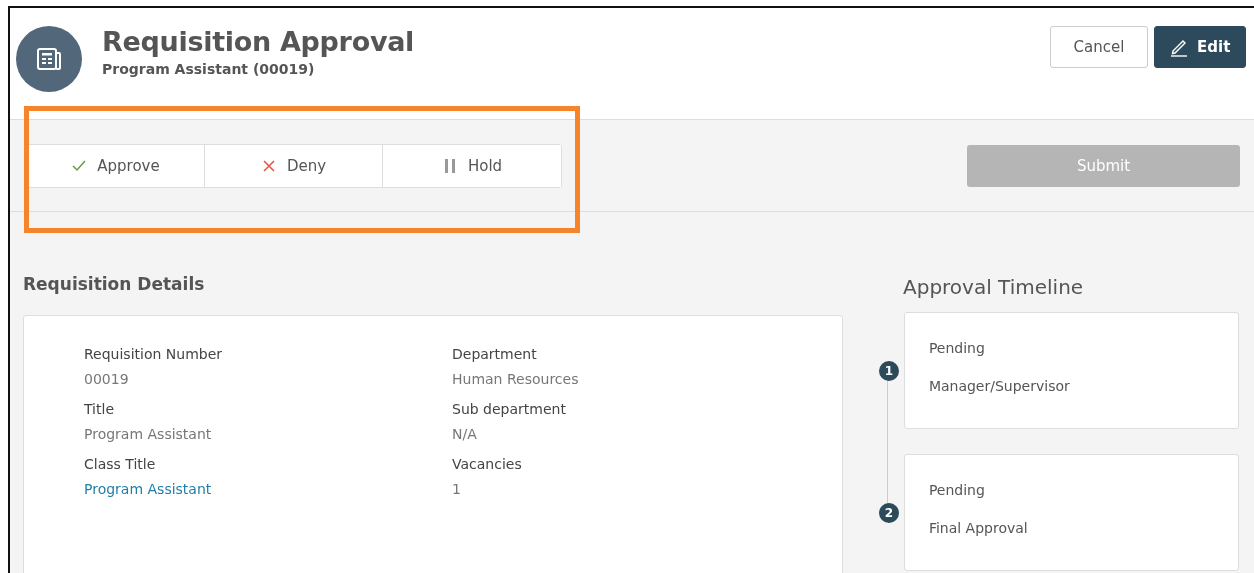 The height and width of the screenshot is (573, 1254). Describe the element at coordinates (114, 284) in the screenshot. I see `section-heading: Requisition Details` at that location.